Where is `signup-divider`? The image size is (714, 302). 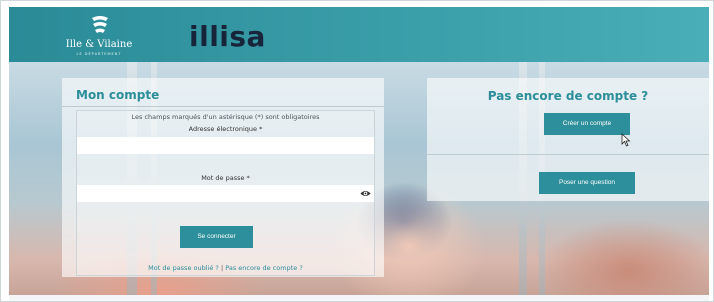
signup-divider is located at coordinates (568, 154).